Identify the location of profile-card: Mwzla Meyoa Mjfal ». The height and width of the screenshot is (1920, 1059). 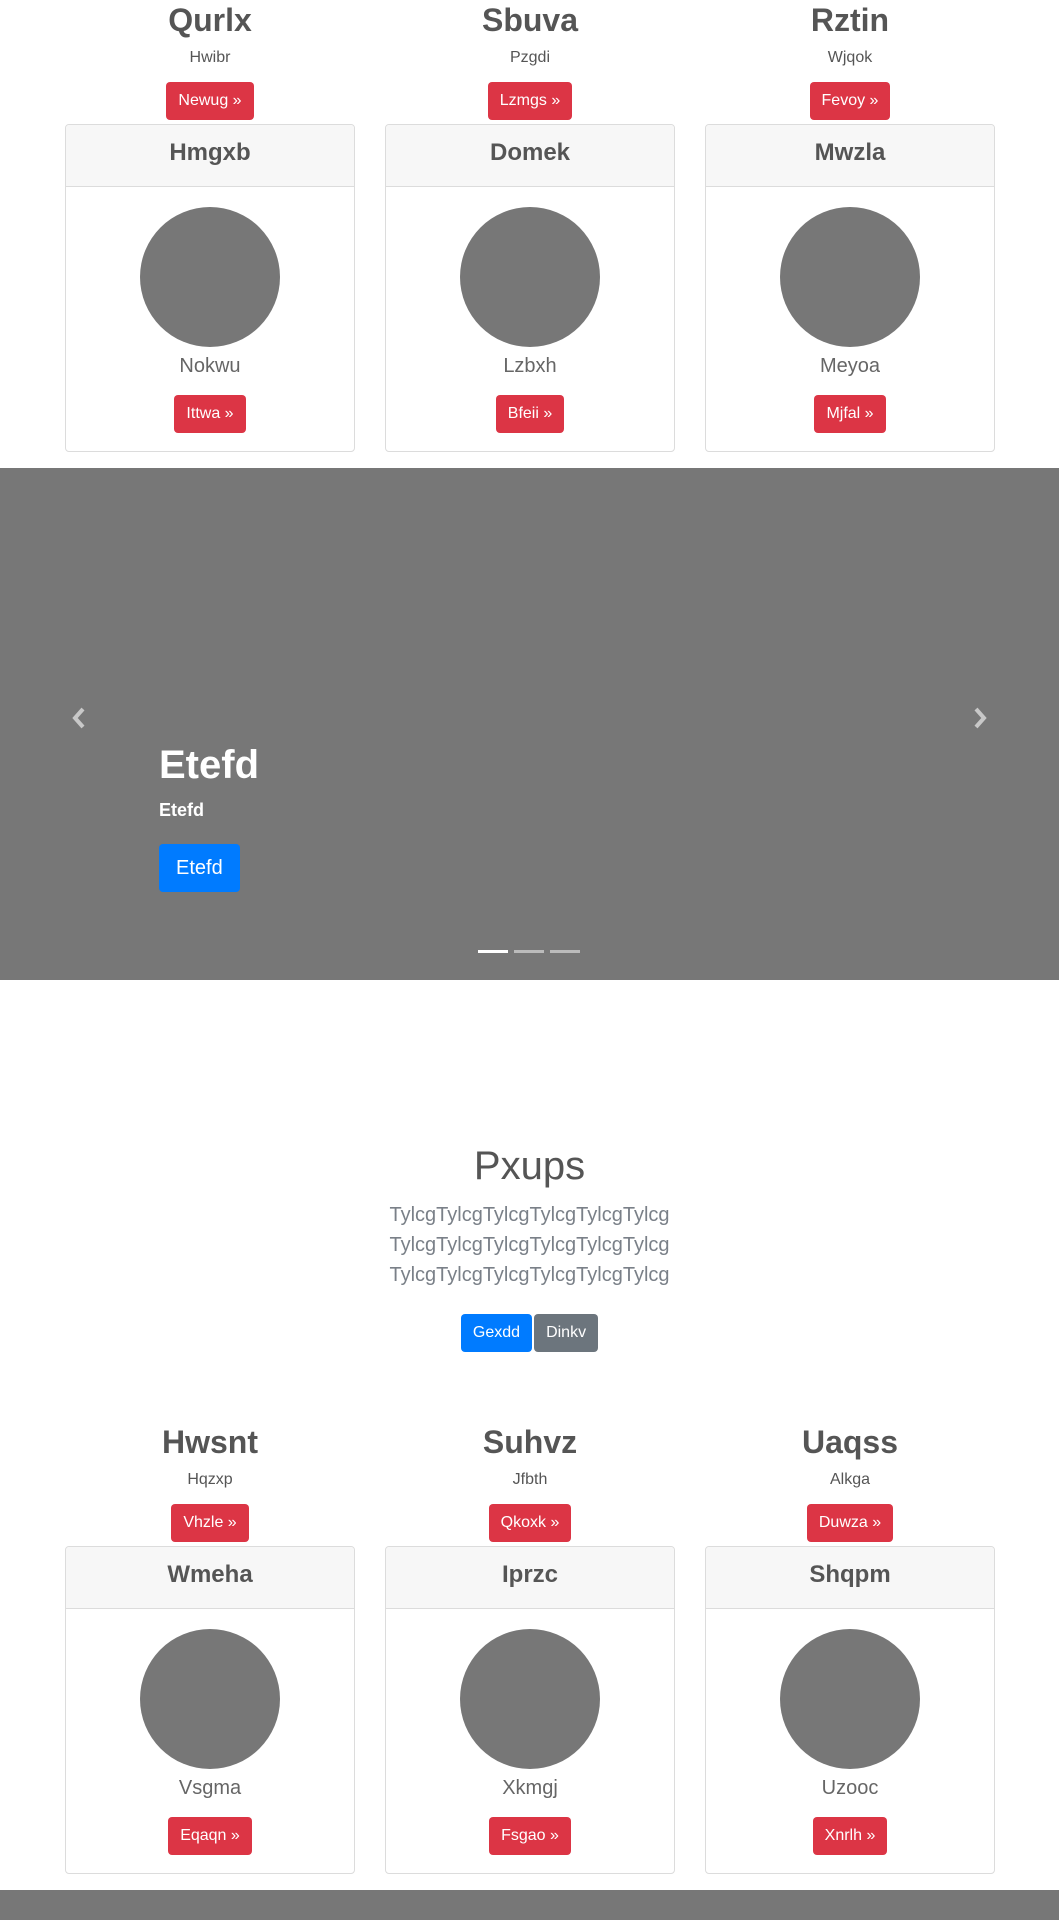
(850, 288).